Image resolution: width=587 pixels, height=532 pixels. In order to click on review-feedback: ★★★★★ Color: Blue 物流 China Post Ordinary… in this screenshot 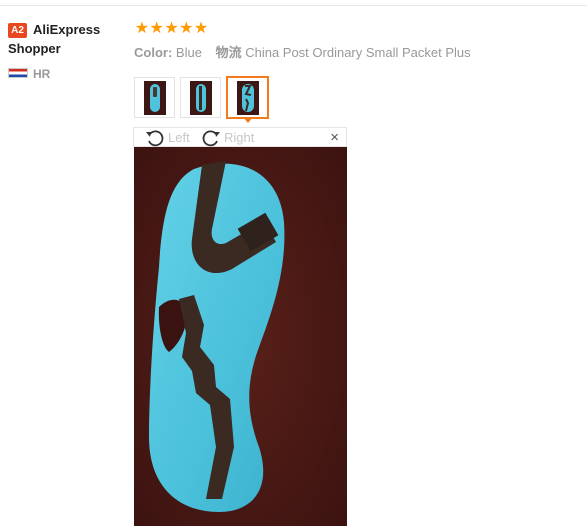, I will do `click(359, 40)`.